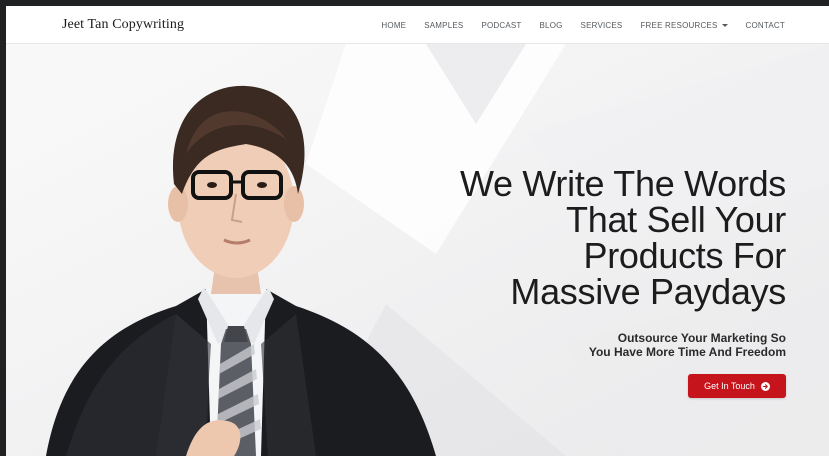  What do you see at coordinates (729, 386) in the screenshot?
I see `get-in-touch-label: Get In Touch` at bounding box center [729, 386].